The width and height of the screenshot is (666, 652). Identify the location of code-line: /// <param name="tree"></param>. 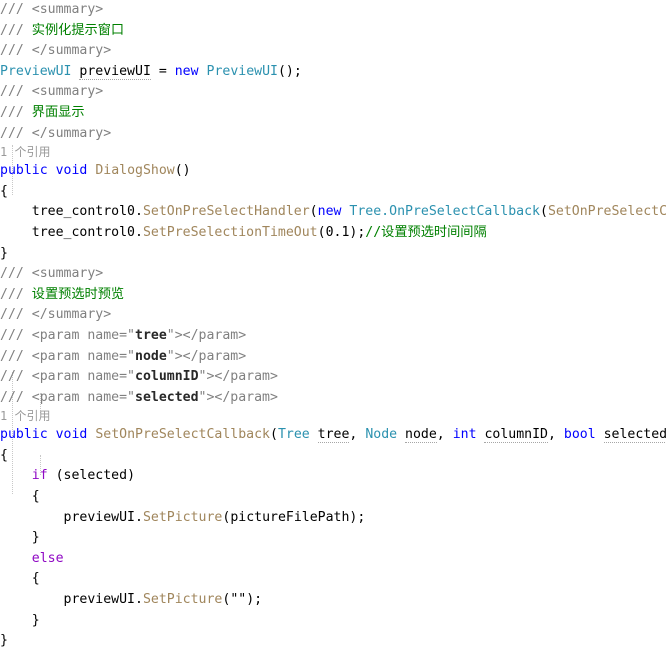
(333, 336).